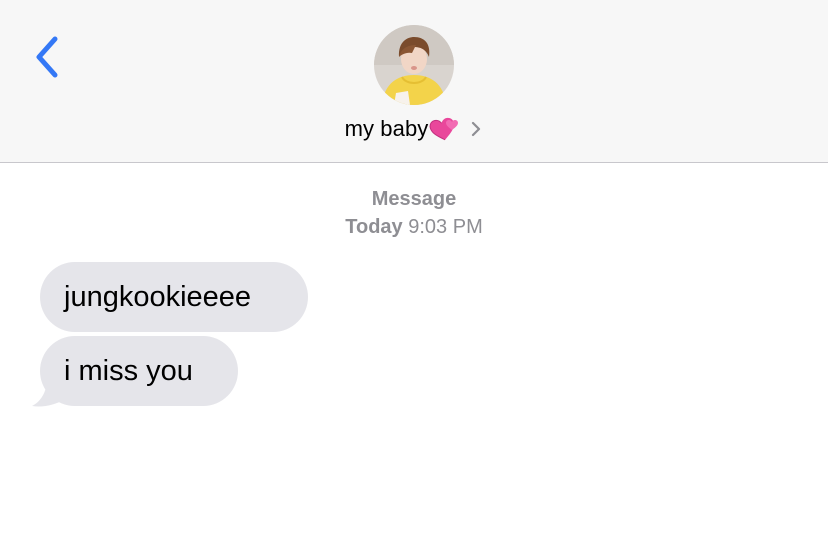  Describe the element at coordinates (374, 227) in the screenshot. I see `timestamp-day: Today` at that location.